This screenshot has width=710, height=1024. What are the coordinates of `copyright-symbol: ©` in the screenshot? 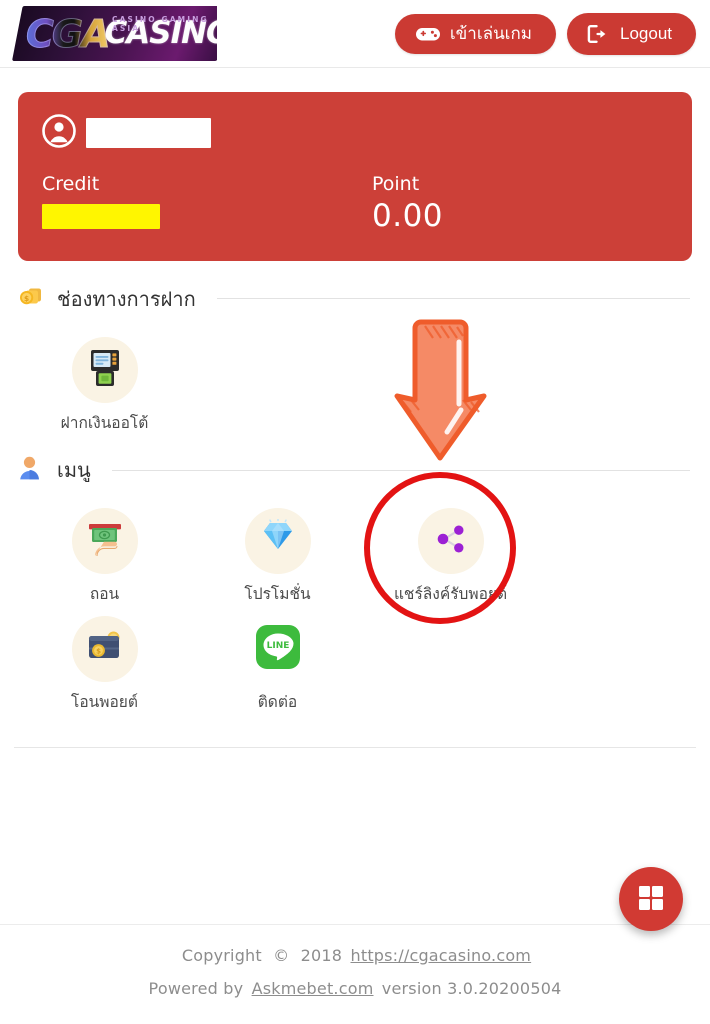 It's located at (281, 955).